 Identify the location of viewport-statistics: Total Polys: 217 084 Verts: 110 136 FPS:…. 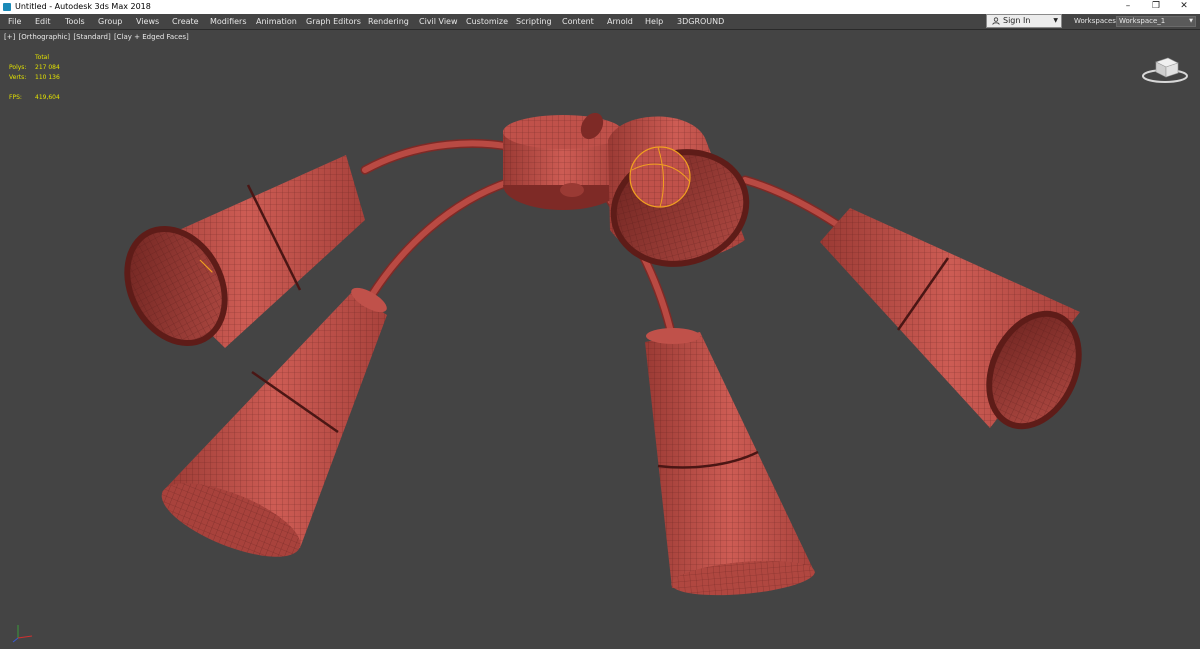
(54, 78).